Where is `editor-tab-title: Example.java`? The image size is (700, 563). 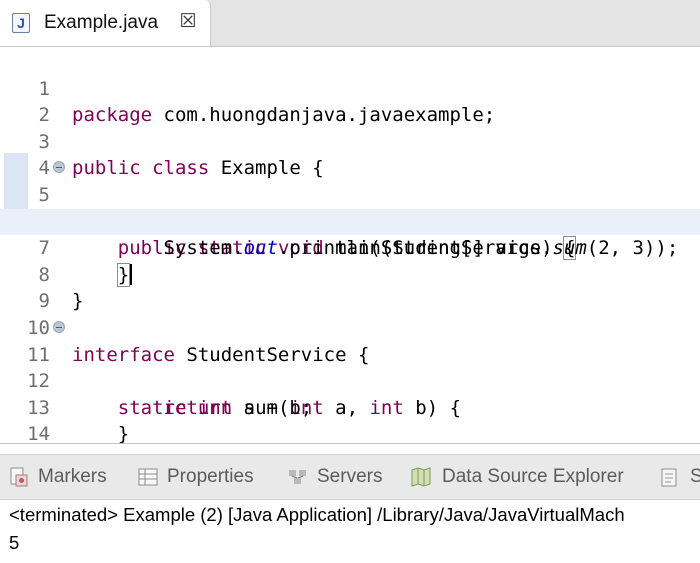
editor-tab-title: Example.java is located at coordinates (101, 22).